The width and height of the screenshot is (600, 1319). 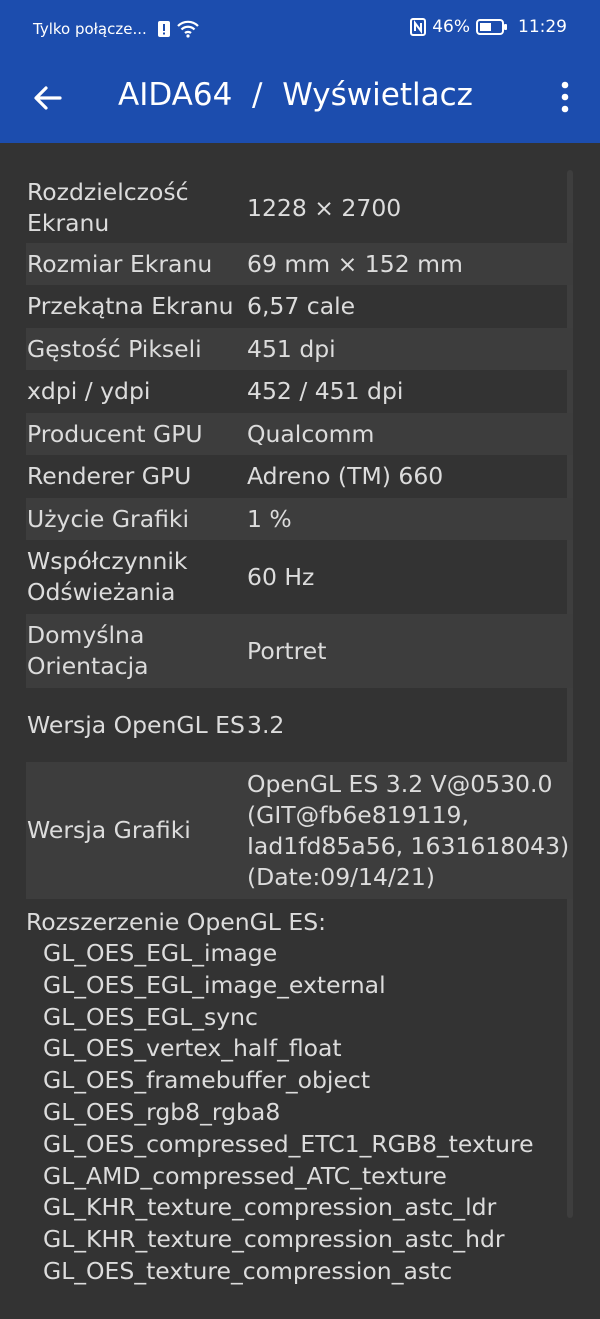 What do you see at coordinates (300, 27) in the screenshot?
I see `status-bar: Tylko połącze... 46% 11:29` at bounding box center [300, 27].